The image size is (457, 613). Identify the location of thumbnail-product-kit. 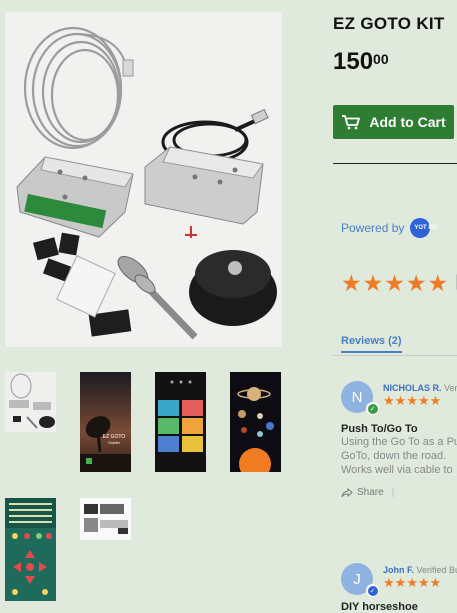
(30, 402).